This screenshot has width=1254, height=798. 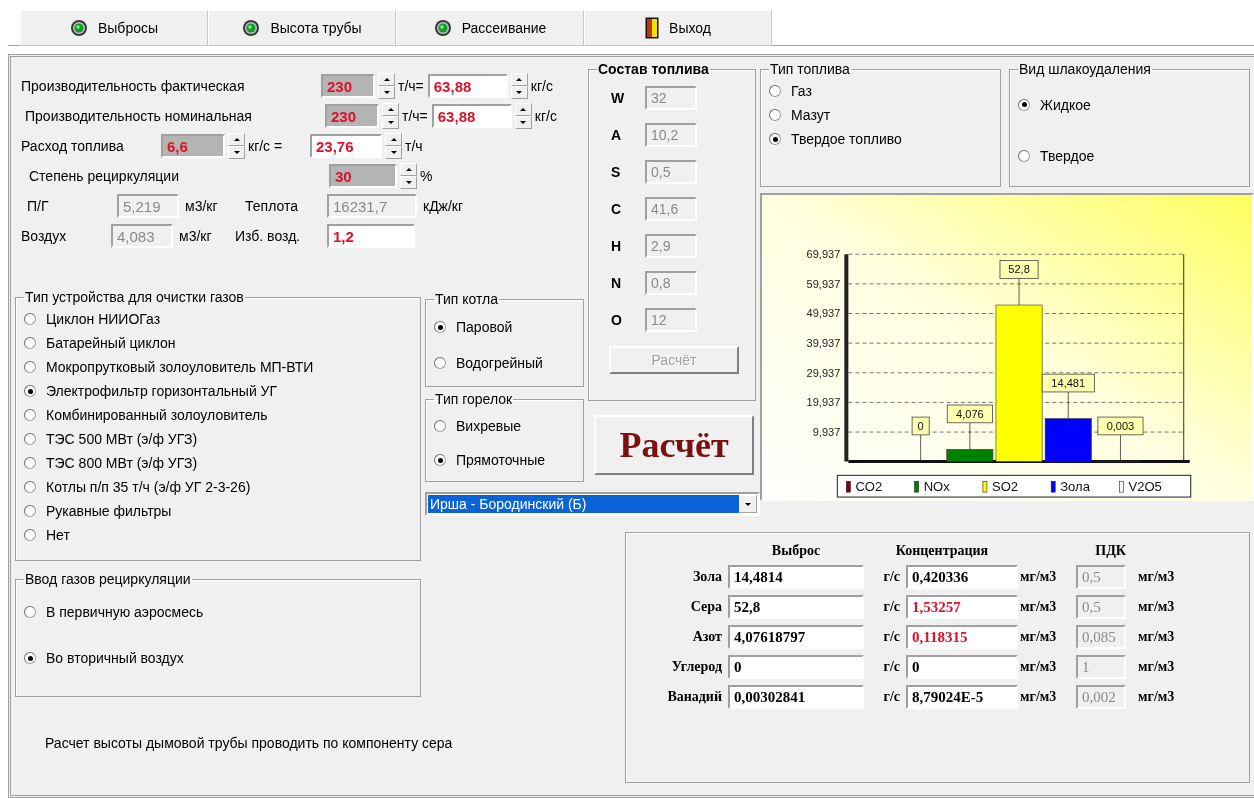 What do you see at coordinates (414, 146) in the screenshot?
I see `field-label: т/ч` at bounding box center [414, 146].